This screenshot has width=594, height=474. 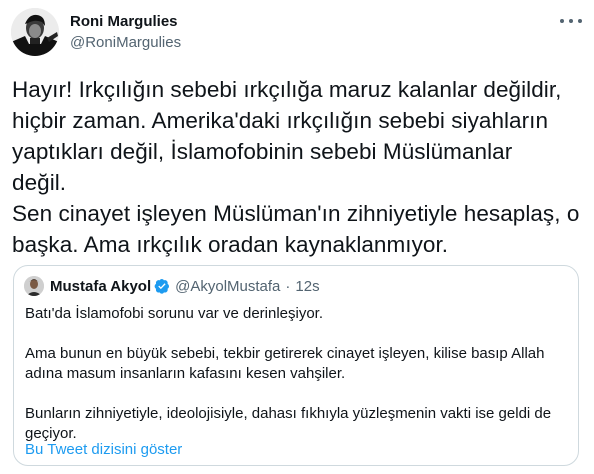 What do you see at coordinates (103, 450) in the screenshot?
I see `show-thread-link: Bu Tweet dizisini göster` at bounding box center [103, 450].